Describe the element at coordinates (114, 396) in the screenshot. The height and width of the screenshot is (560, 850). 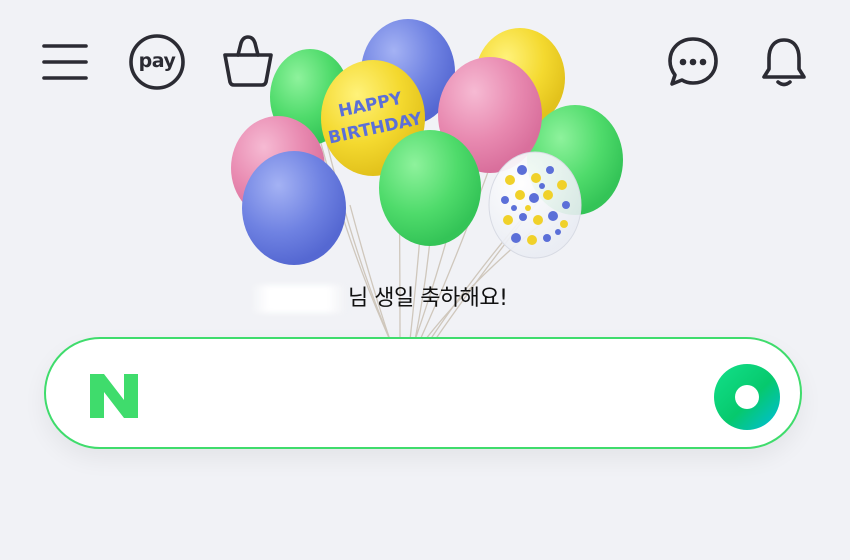
I see `naver-n-logo-icon` at that location.